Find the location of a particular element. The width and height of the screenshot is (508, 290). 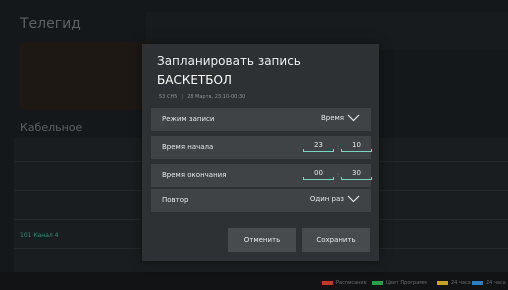

legend-label: Цвет Программ is located at coordinates (406, 283).